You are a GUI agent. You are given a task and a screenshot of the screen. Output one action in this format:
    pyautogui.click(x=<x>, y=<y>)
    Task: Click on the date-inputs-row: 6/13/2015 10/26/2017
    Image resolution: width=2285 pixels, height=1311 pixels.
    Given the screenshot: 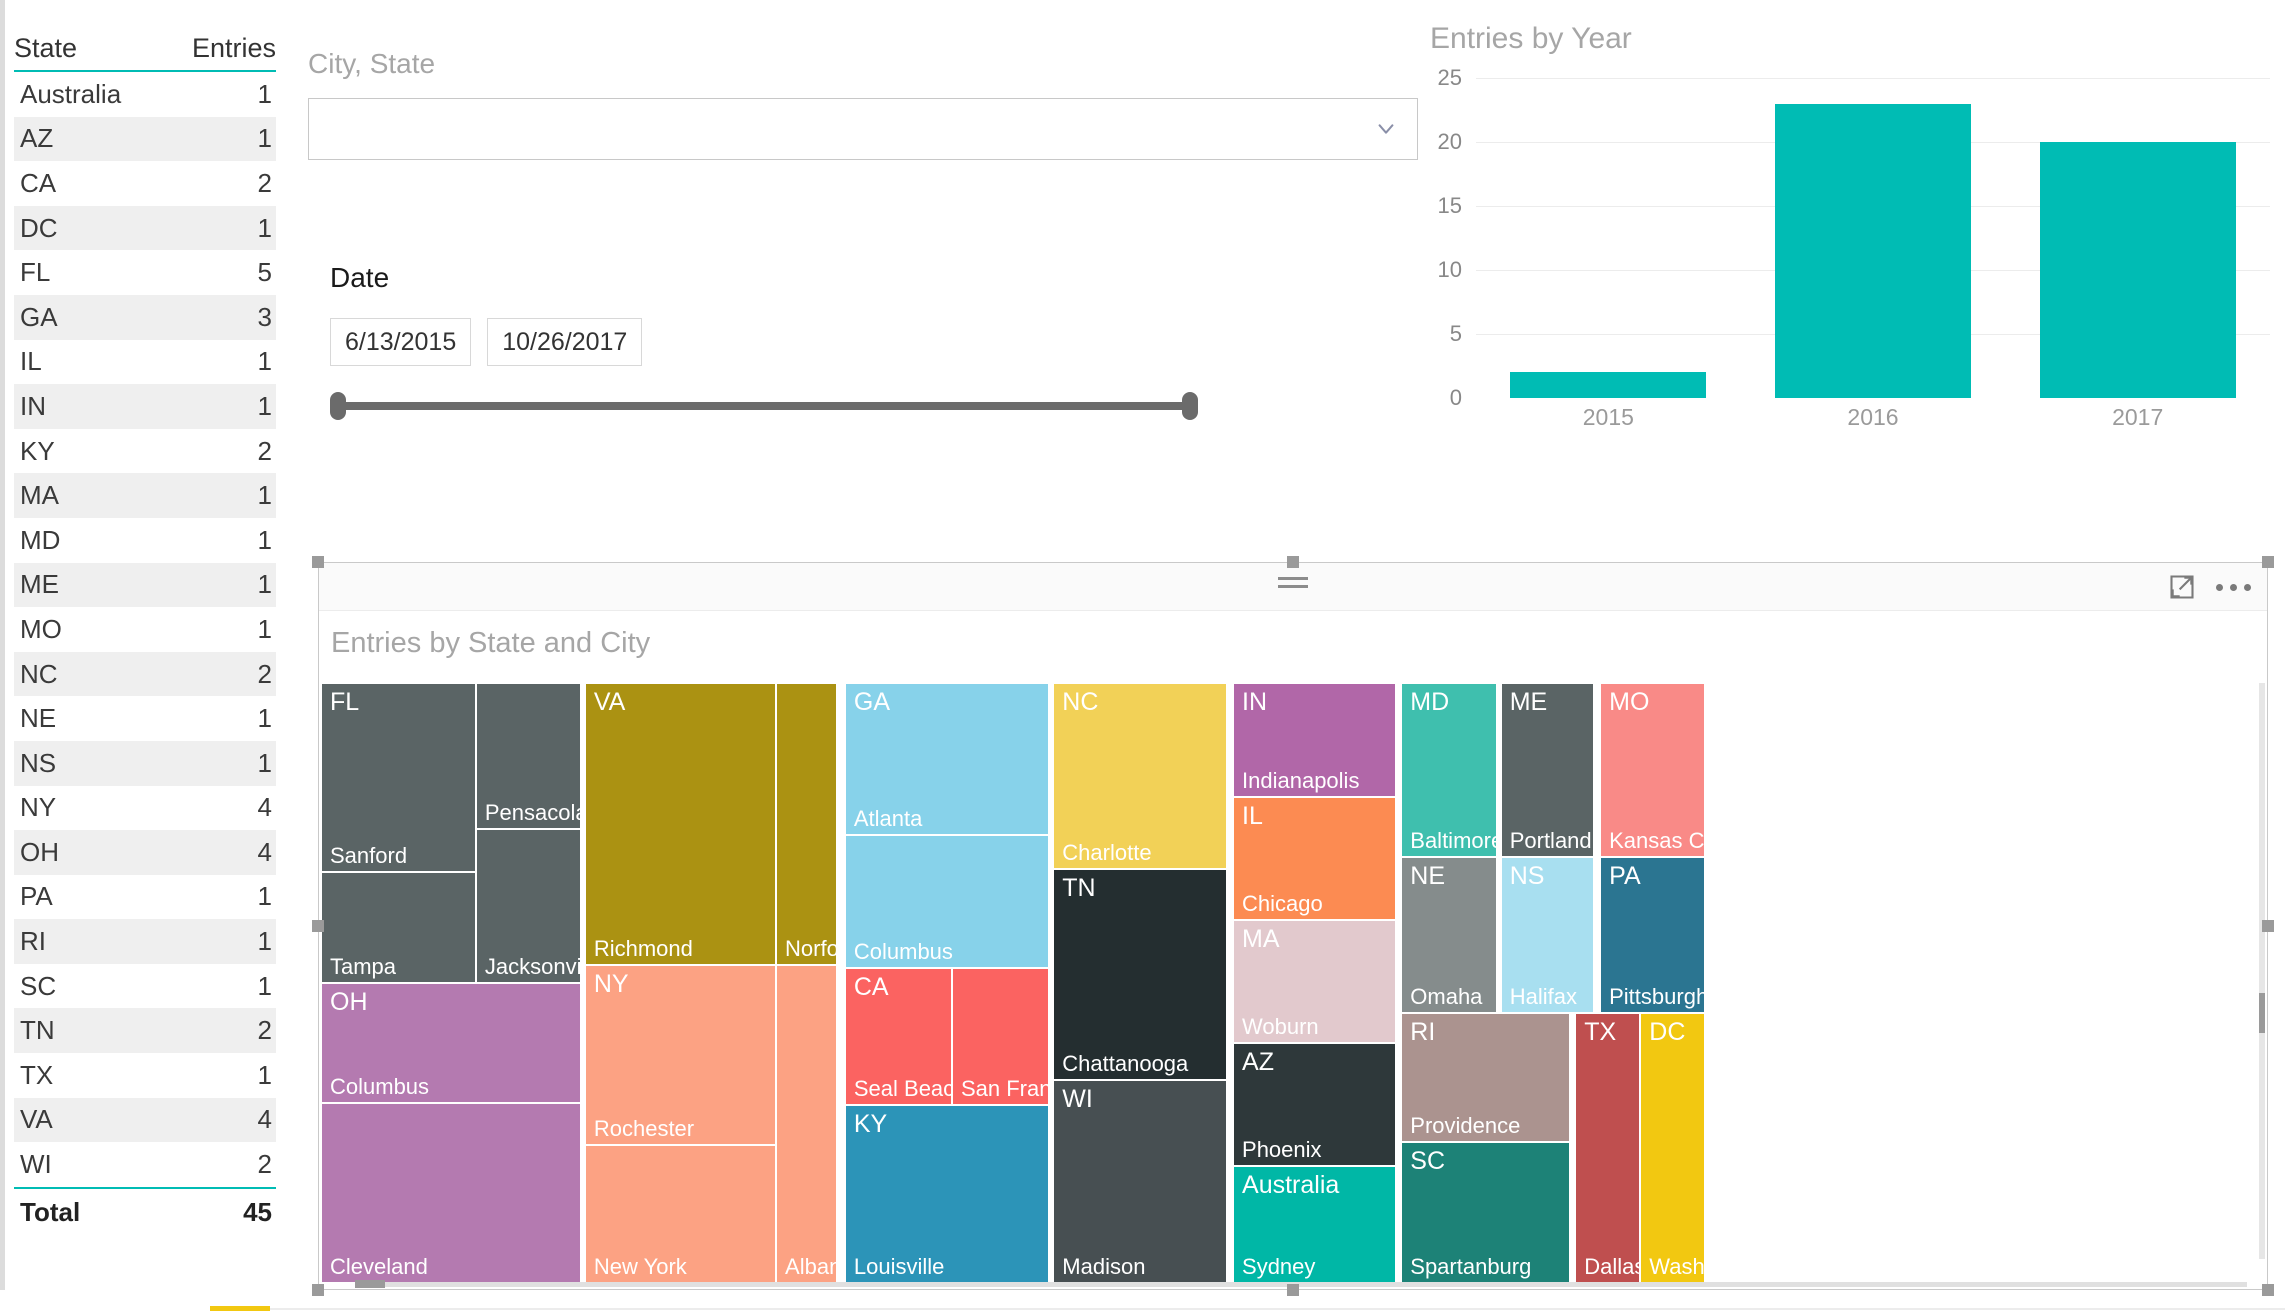 What is the action you would take?
    pyautogui.click(x=780, y=342)
    